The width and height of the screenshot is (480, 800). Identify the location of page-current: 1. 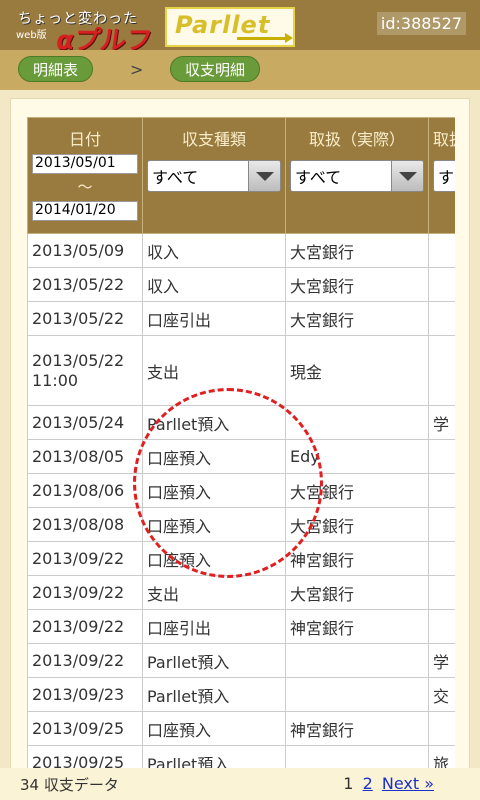
(348, 783).